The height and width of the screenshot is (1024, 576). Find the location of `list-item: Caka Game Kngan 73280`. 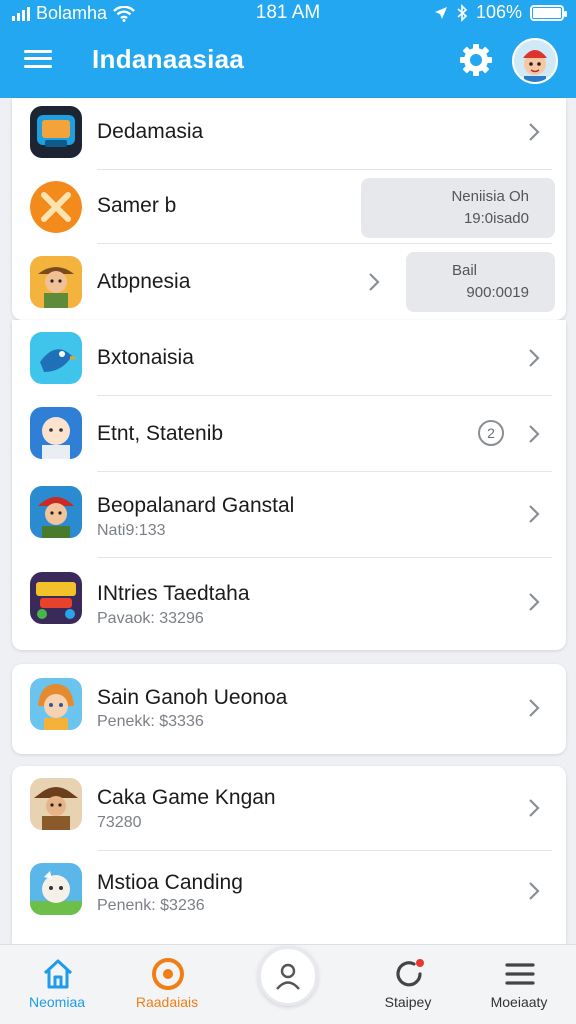

list-item: Caka Game Kngan 73280 is located at coordinates (289, 808).